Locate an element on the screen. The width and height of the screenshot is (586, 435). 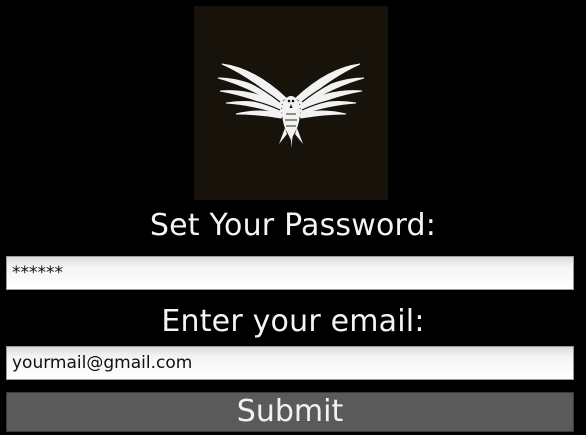
eagle-icon is located at coordinates (291, 105).